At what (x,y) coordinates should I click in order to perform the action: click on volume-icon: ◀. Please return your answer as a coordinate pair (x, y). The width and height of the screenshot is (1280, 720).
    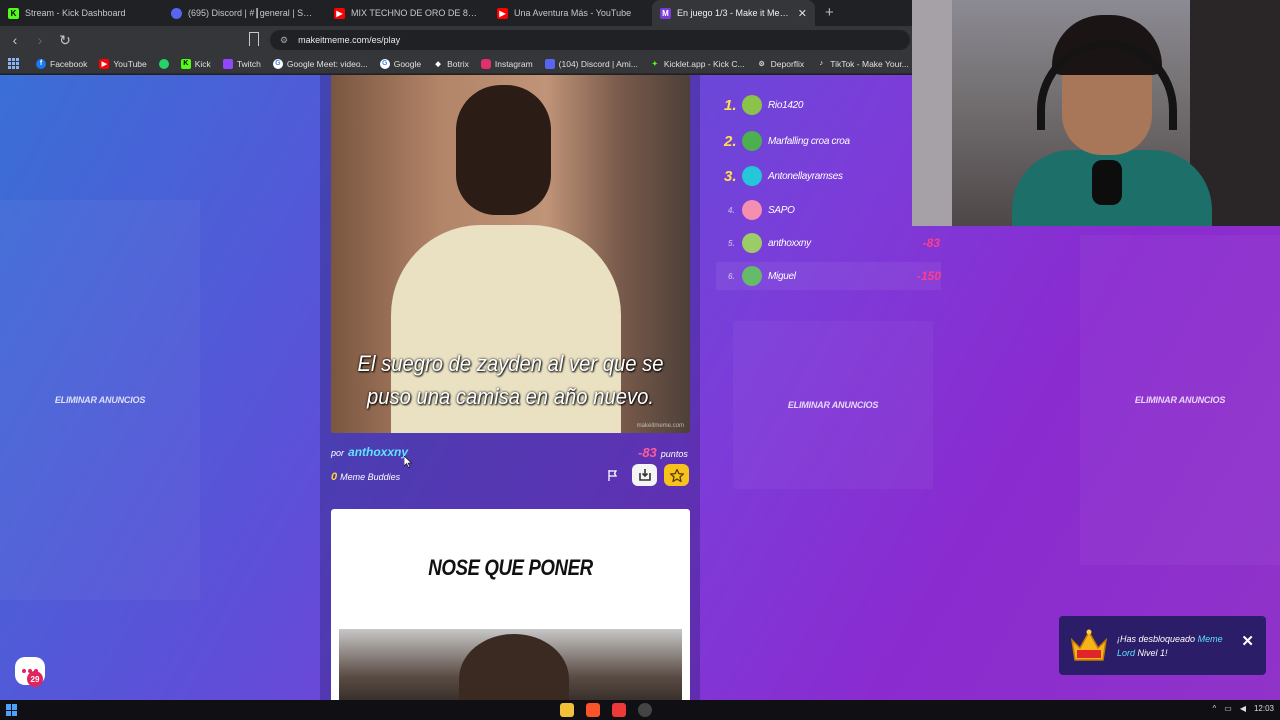
    Looking at the image, I should click on (1243, 708).